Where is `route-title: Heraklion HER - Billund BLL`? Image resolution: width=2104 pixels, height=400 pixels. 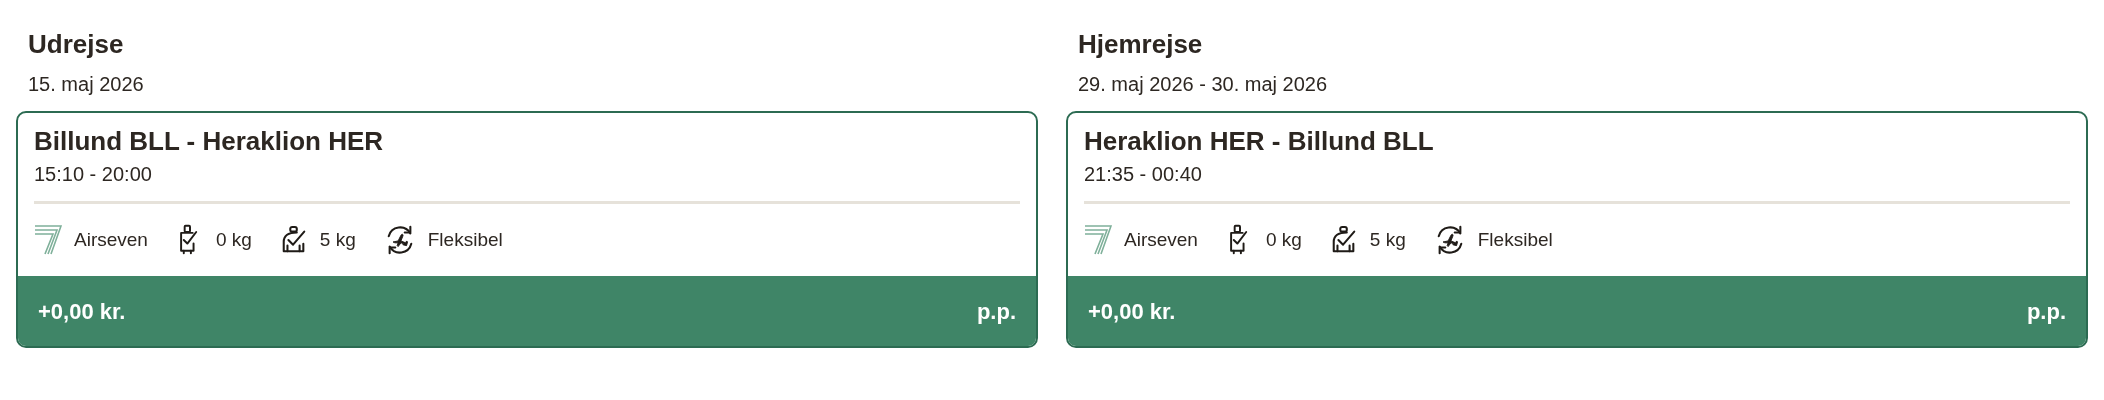
route-title: Heraklion HER - Billund BLL is located at coordinates (1259, 140).